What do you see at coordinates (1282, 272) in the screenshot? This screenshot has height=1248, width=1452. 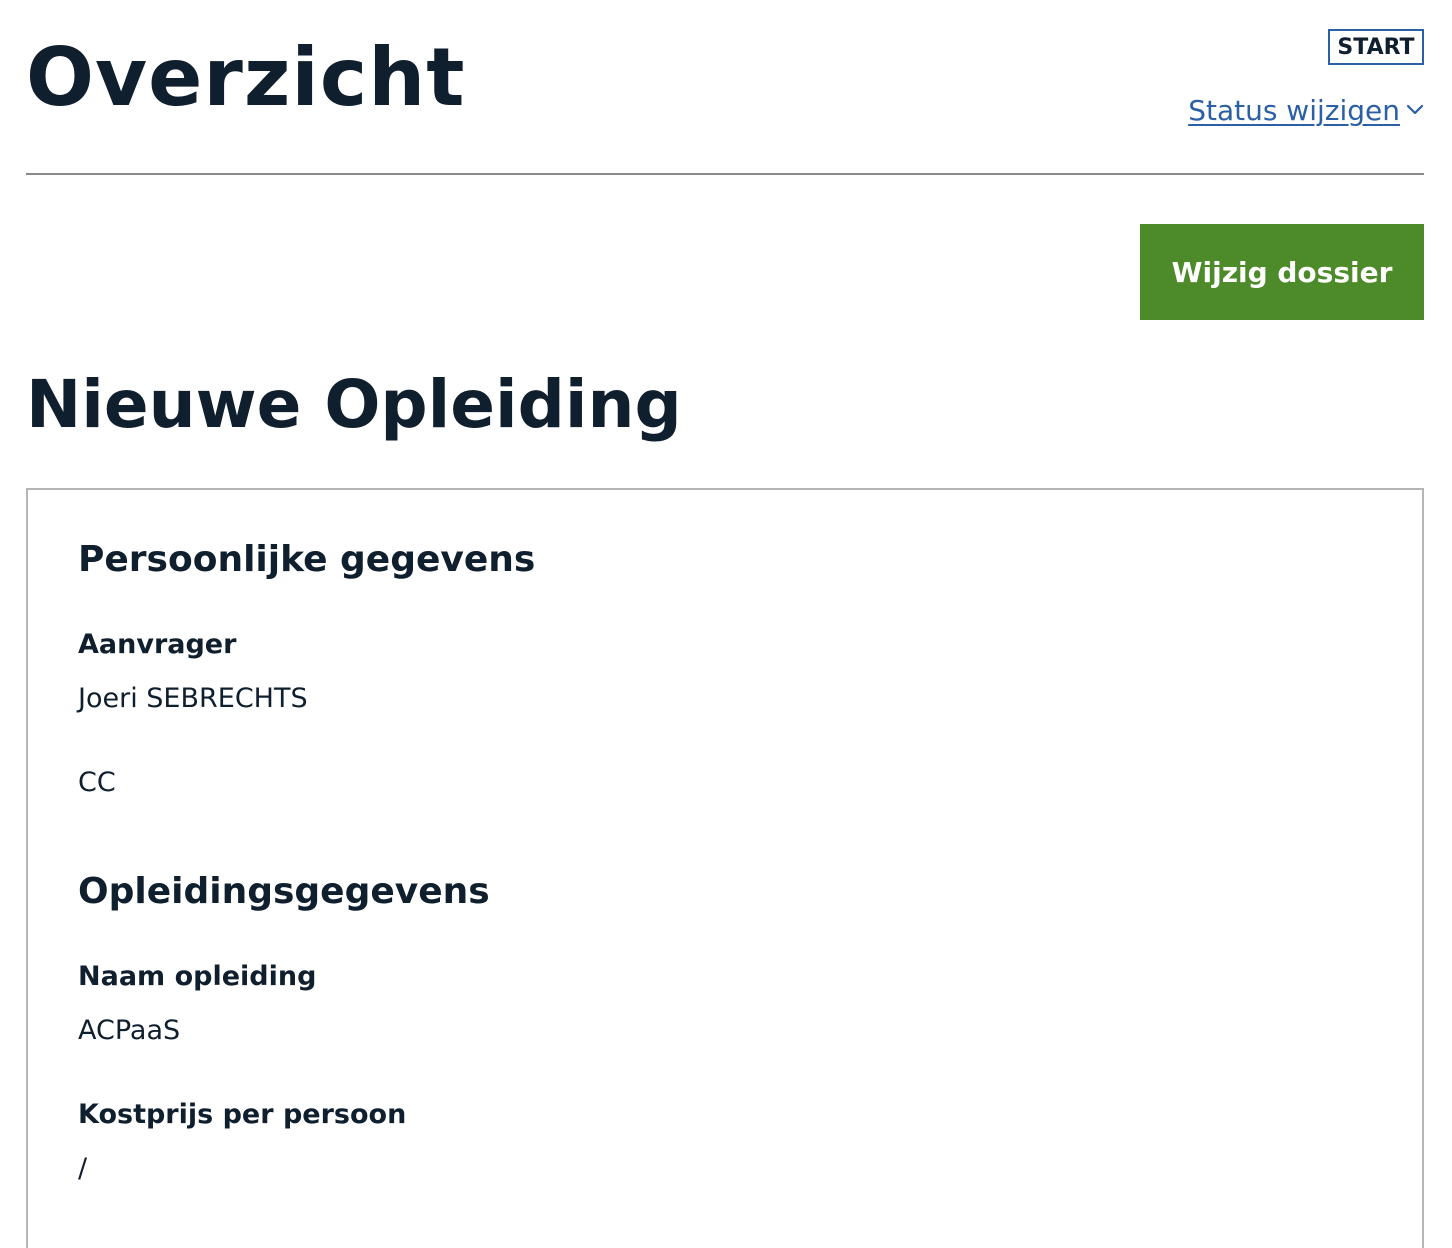 I see `edit-dossier-button: Wijzig dossier` at bounding box center [1282, 272].